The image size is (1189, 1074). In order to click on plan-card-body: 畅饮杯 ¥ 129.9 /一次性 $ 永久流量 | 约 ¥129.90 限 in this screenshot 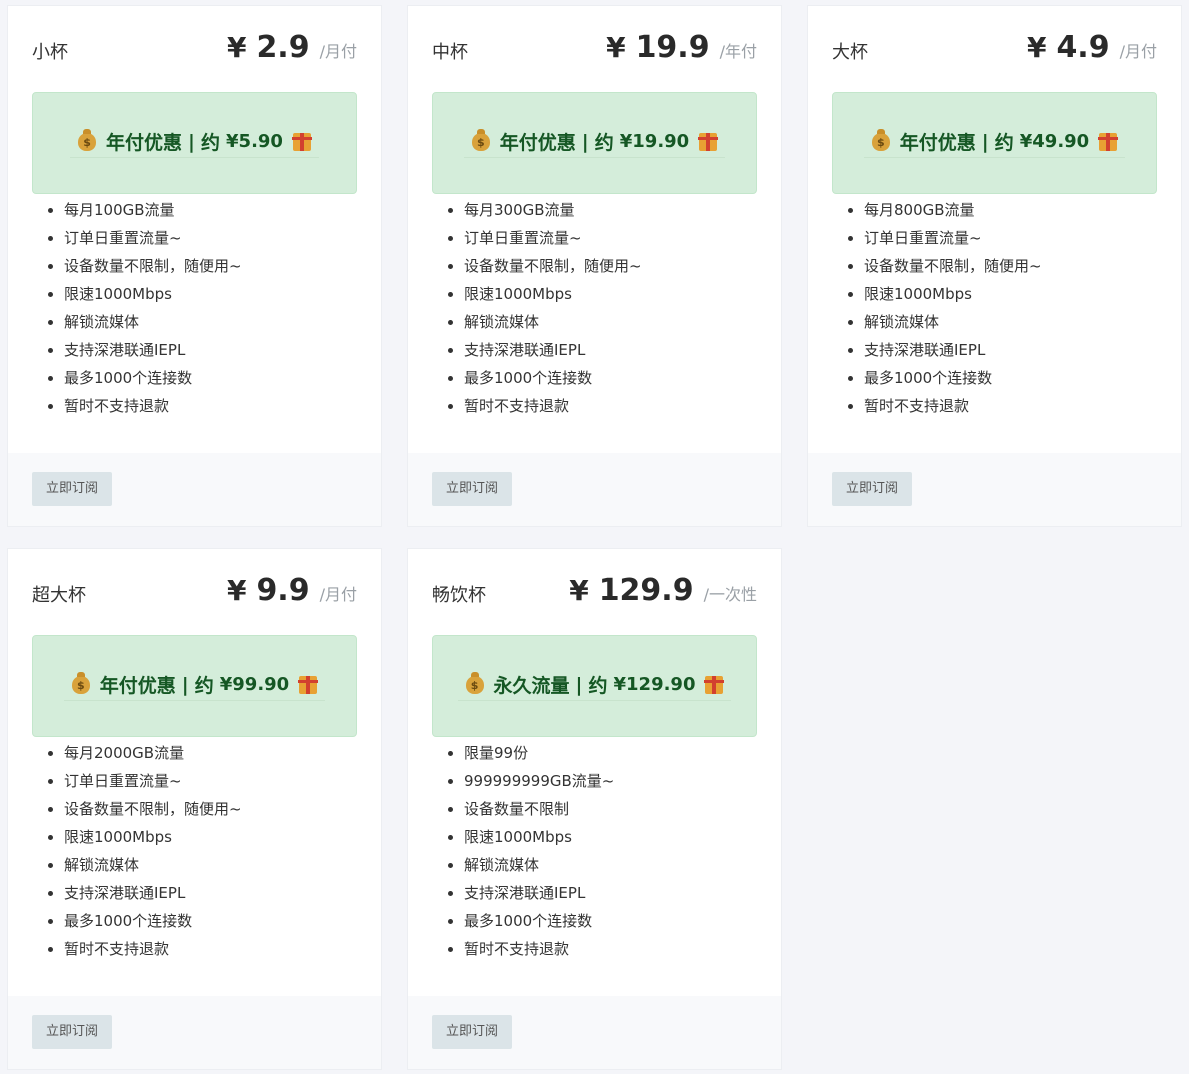, I will do `click(594, 772)`.